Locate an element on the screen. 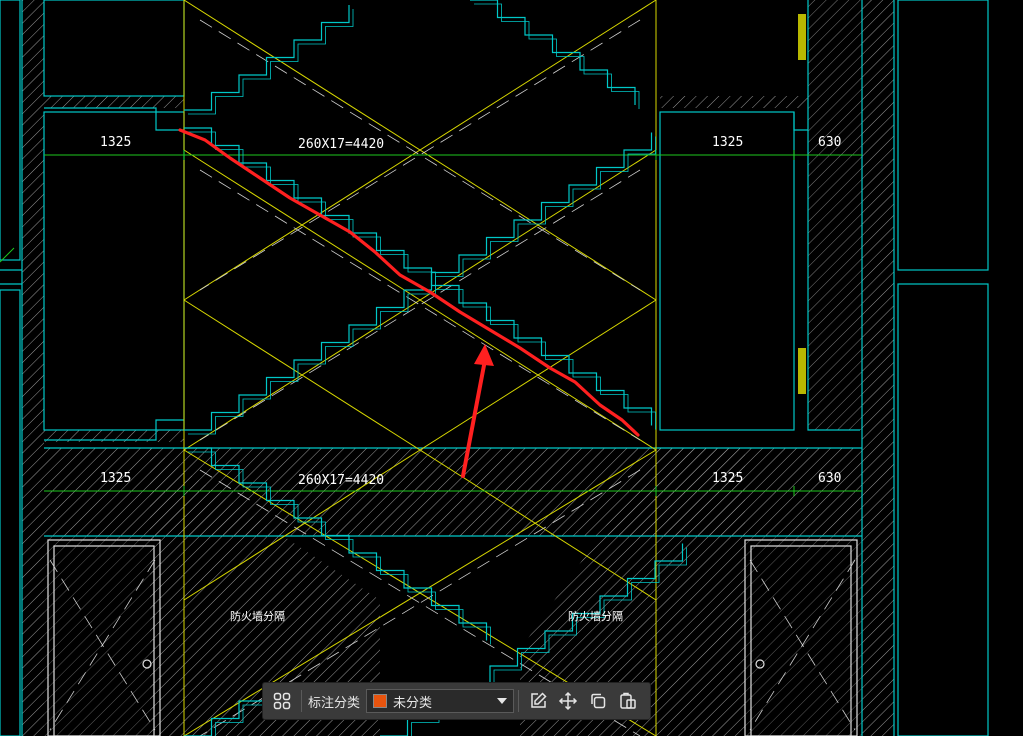  window-strips is located at coordinates (802, 204).